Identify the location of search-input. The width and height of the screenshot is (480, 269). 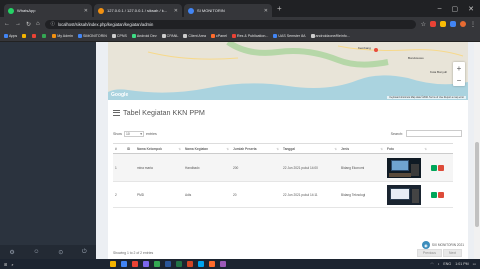
(434, 133).